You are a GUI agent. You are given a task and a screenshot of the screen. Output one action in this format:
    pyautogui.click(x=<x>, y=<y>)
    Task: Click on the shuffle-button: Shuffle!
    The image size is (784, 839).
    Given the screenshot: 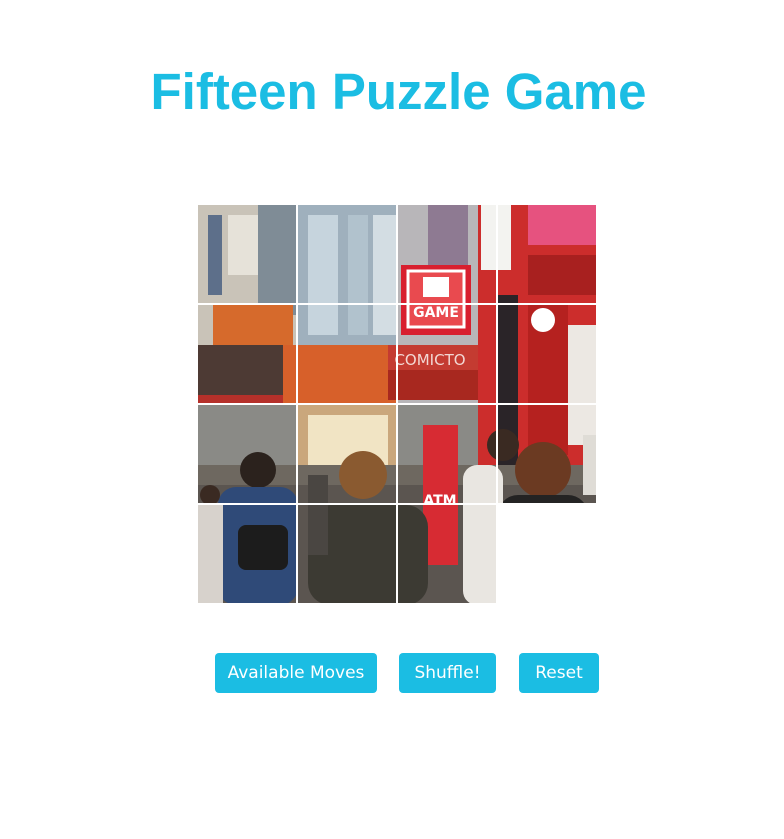 What is the action you would take?
    pyautogui.click(x=447, y=673)
    